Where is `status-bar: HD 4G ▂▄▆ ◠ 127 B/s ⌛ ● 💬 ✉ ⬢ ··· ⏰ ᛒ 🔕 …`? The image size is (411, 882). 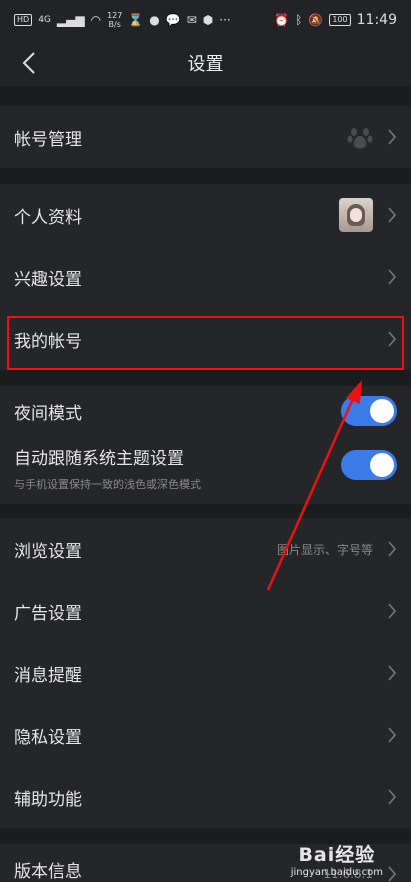 status-bar: HD 4G ▂▄▆ ◠ 127 B/s ⌛ ● 💬 ✉ ⬢ ··· ⏰ ᛒ 🔕 … is located at coordinates (205, 20).